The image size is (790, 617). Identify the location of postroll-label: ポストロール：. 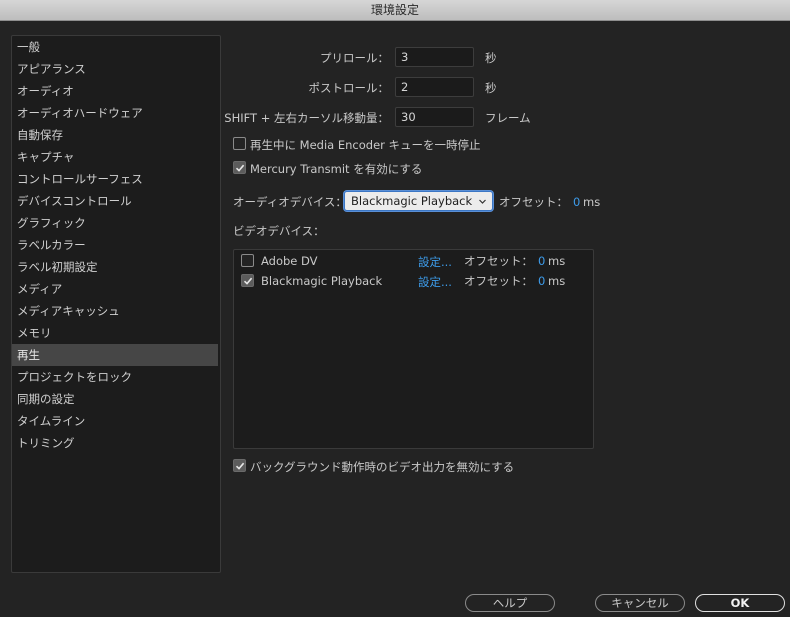
(349, 88).